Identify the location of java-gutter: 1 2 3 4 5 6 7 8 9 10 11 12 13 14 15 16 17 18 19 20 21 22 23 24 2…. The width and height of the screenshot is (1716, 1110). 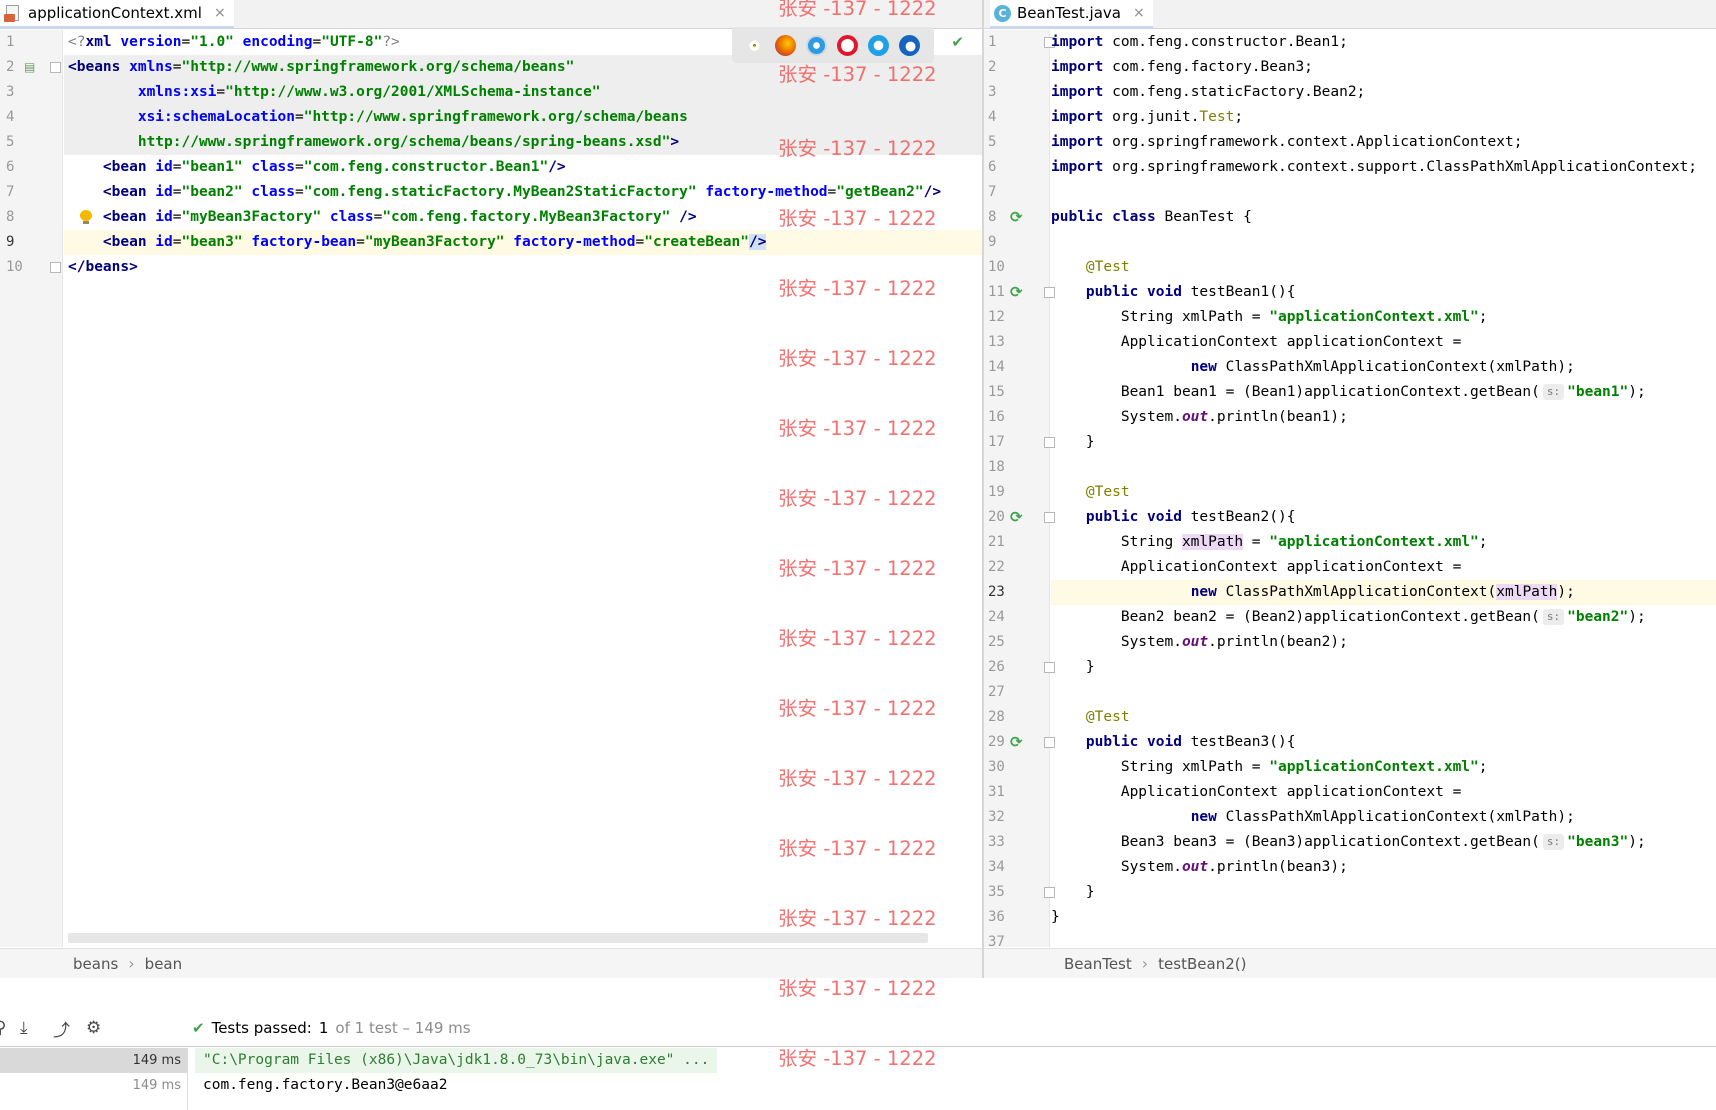
(1019, 488).